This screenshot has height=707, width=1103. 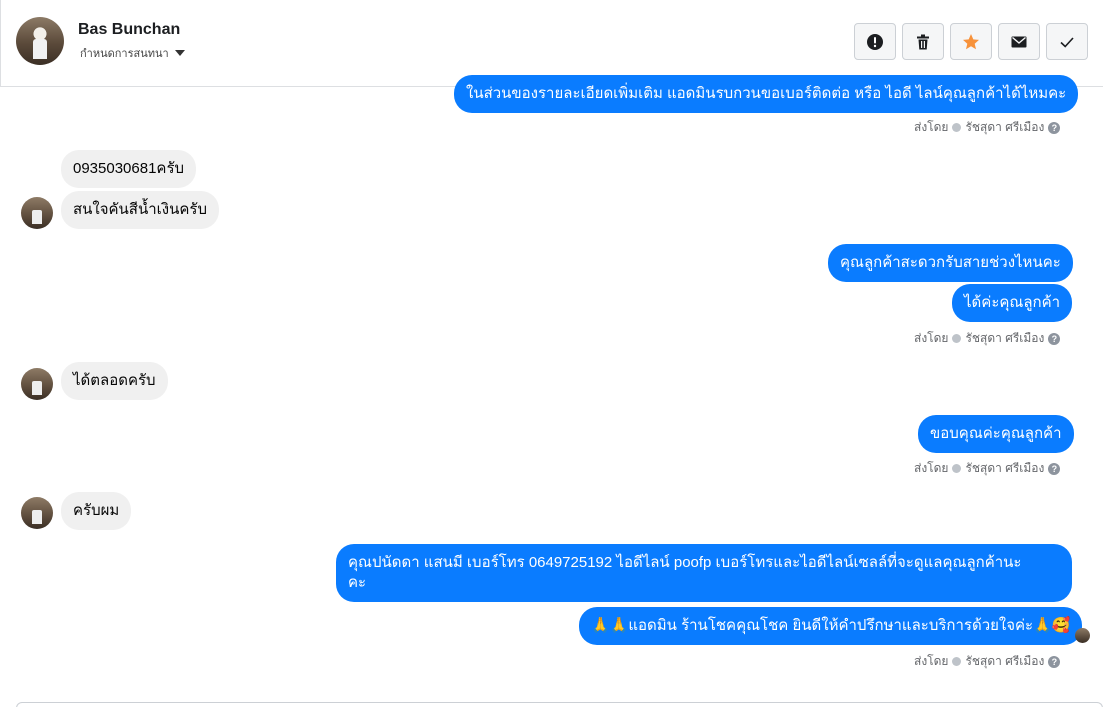 I want to click on mail-icon, so click(x=1019, y=41).